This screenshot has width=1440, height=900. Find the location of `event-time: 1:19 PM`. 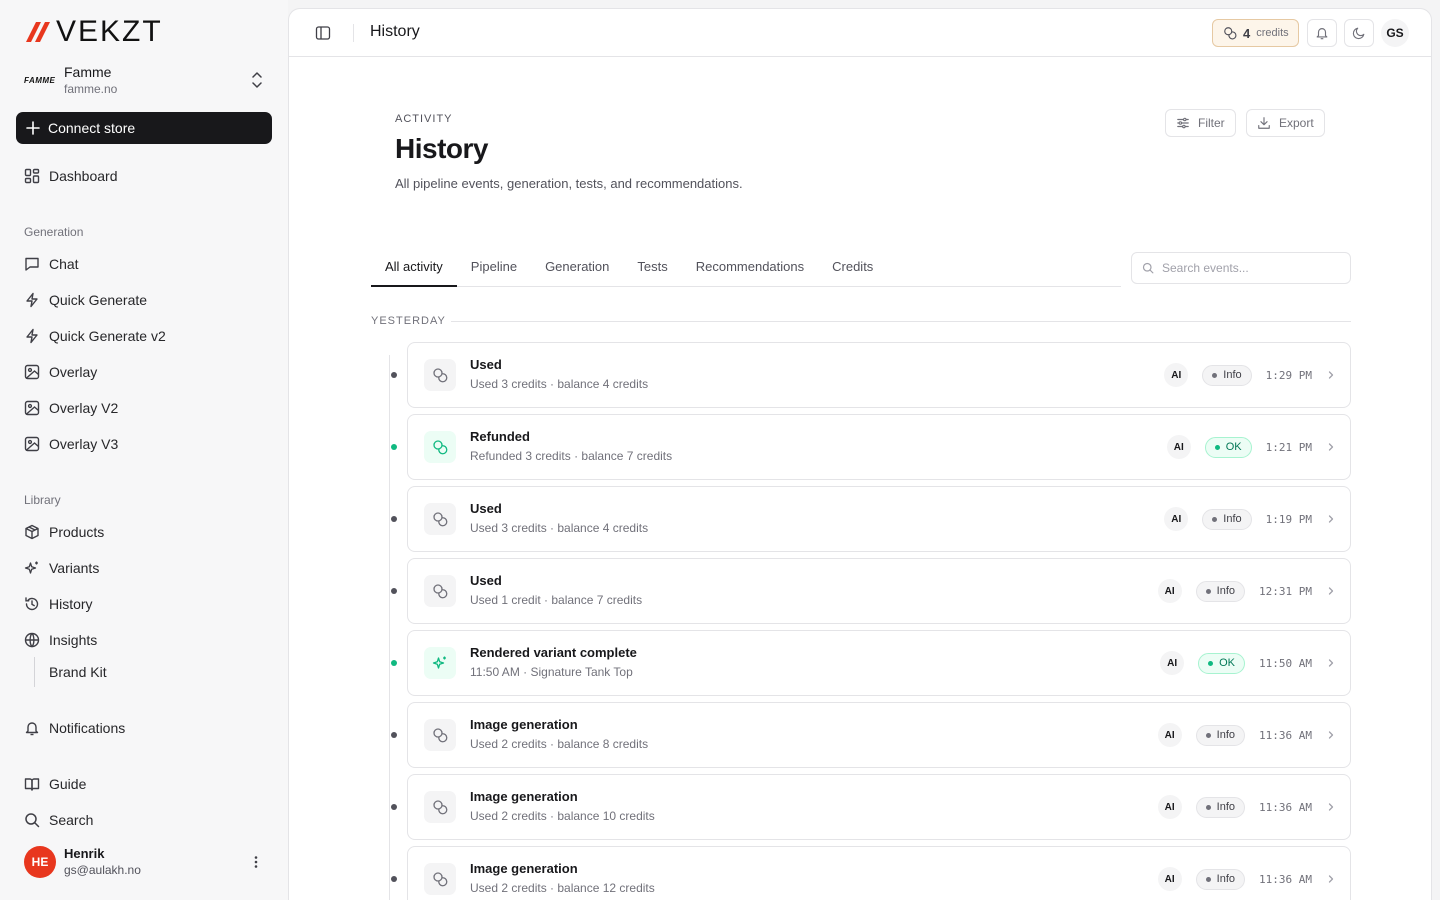

event-time: 1:19 PM is located at coordinates (1288, 519).